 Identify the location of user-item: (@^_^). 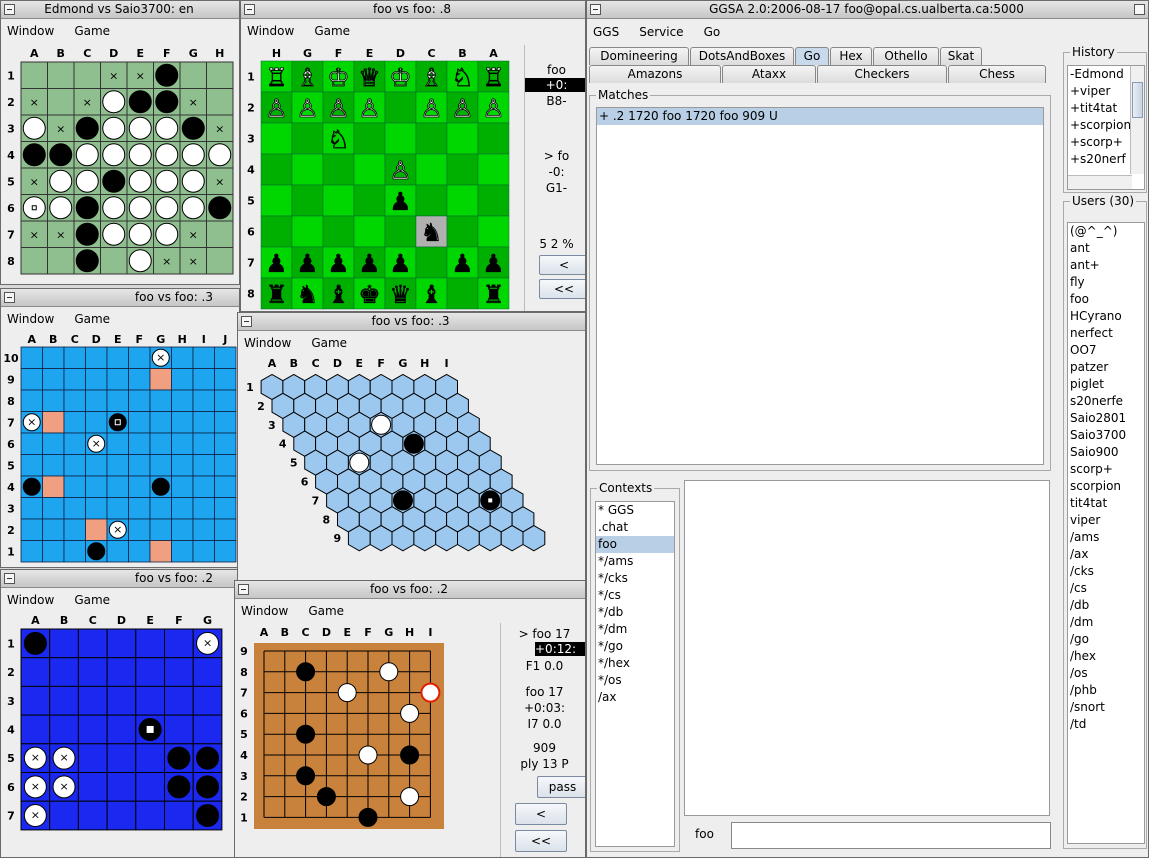
(1106, 231).